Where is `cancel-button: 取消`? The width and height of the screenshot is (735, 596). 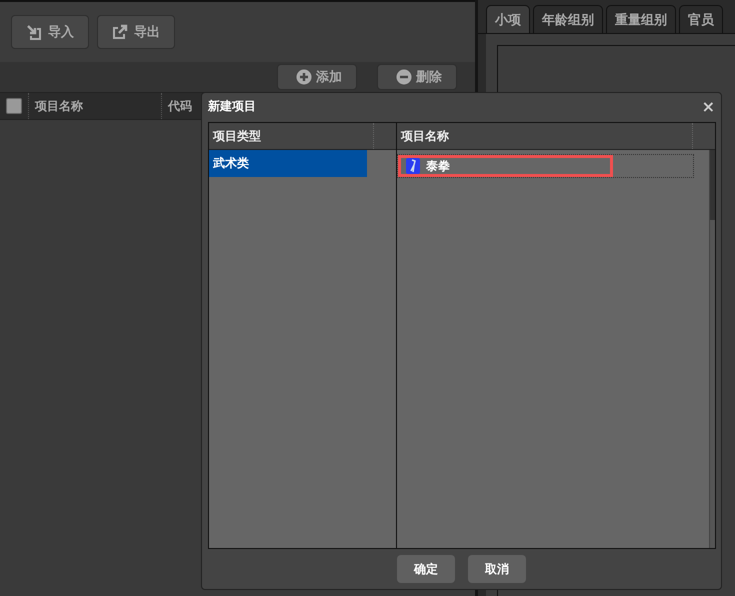 cancel-button: 取消 is located at coordinates (497, 569).